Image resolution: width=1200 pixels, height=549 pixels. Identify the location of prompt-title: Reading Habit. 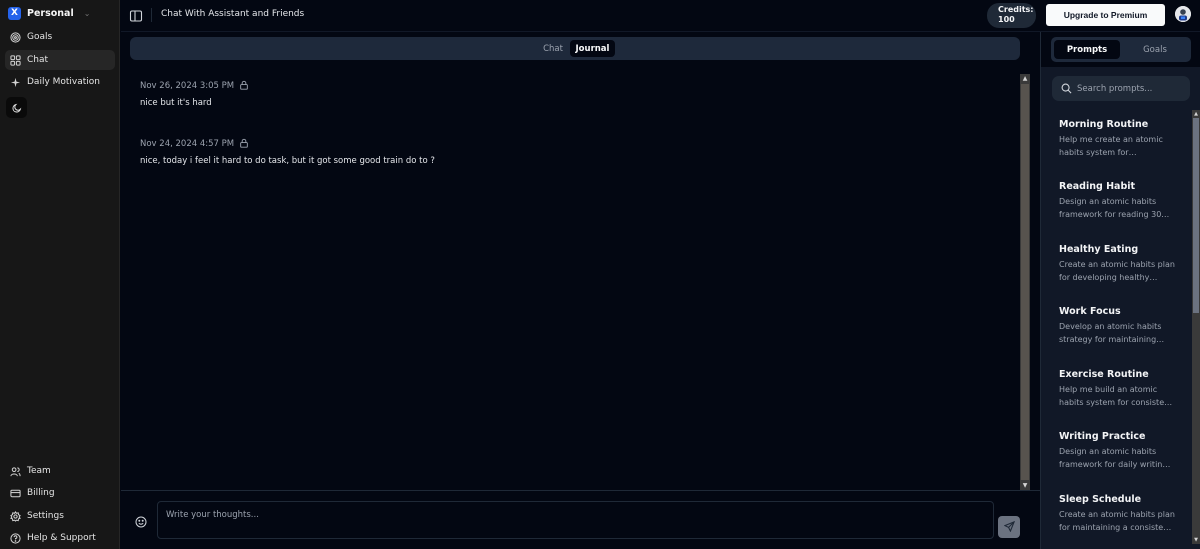
(1097, 186).